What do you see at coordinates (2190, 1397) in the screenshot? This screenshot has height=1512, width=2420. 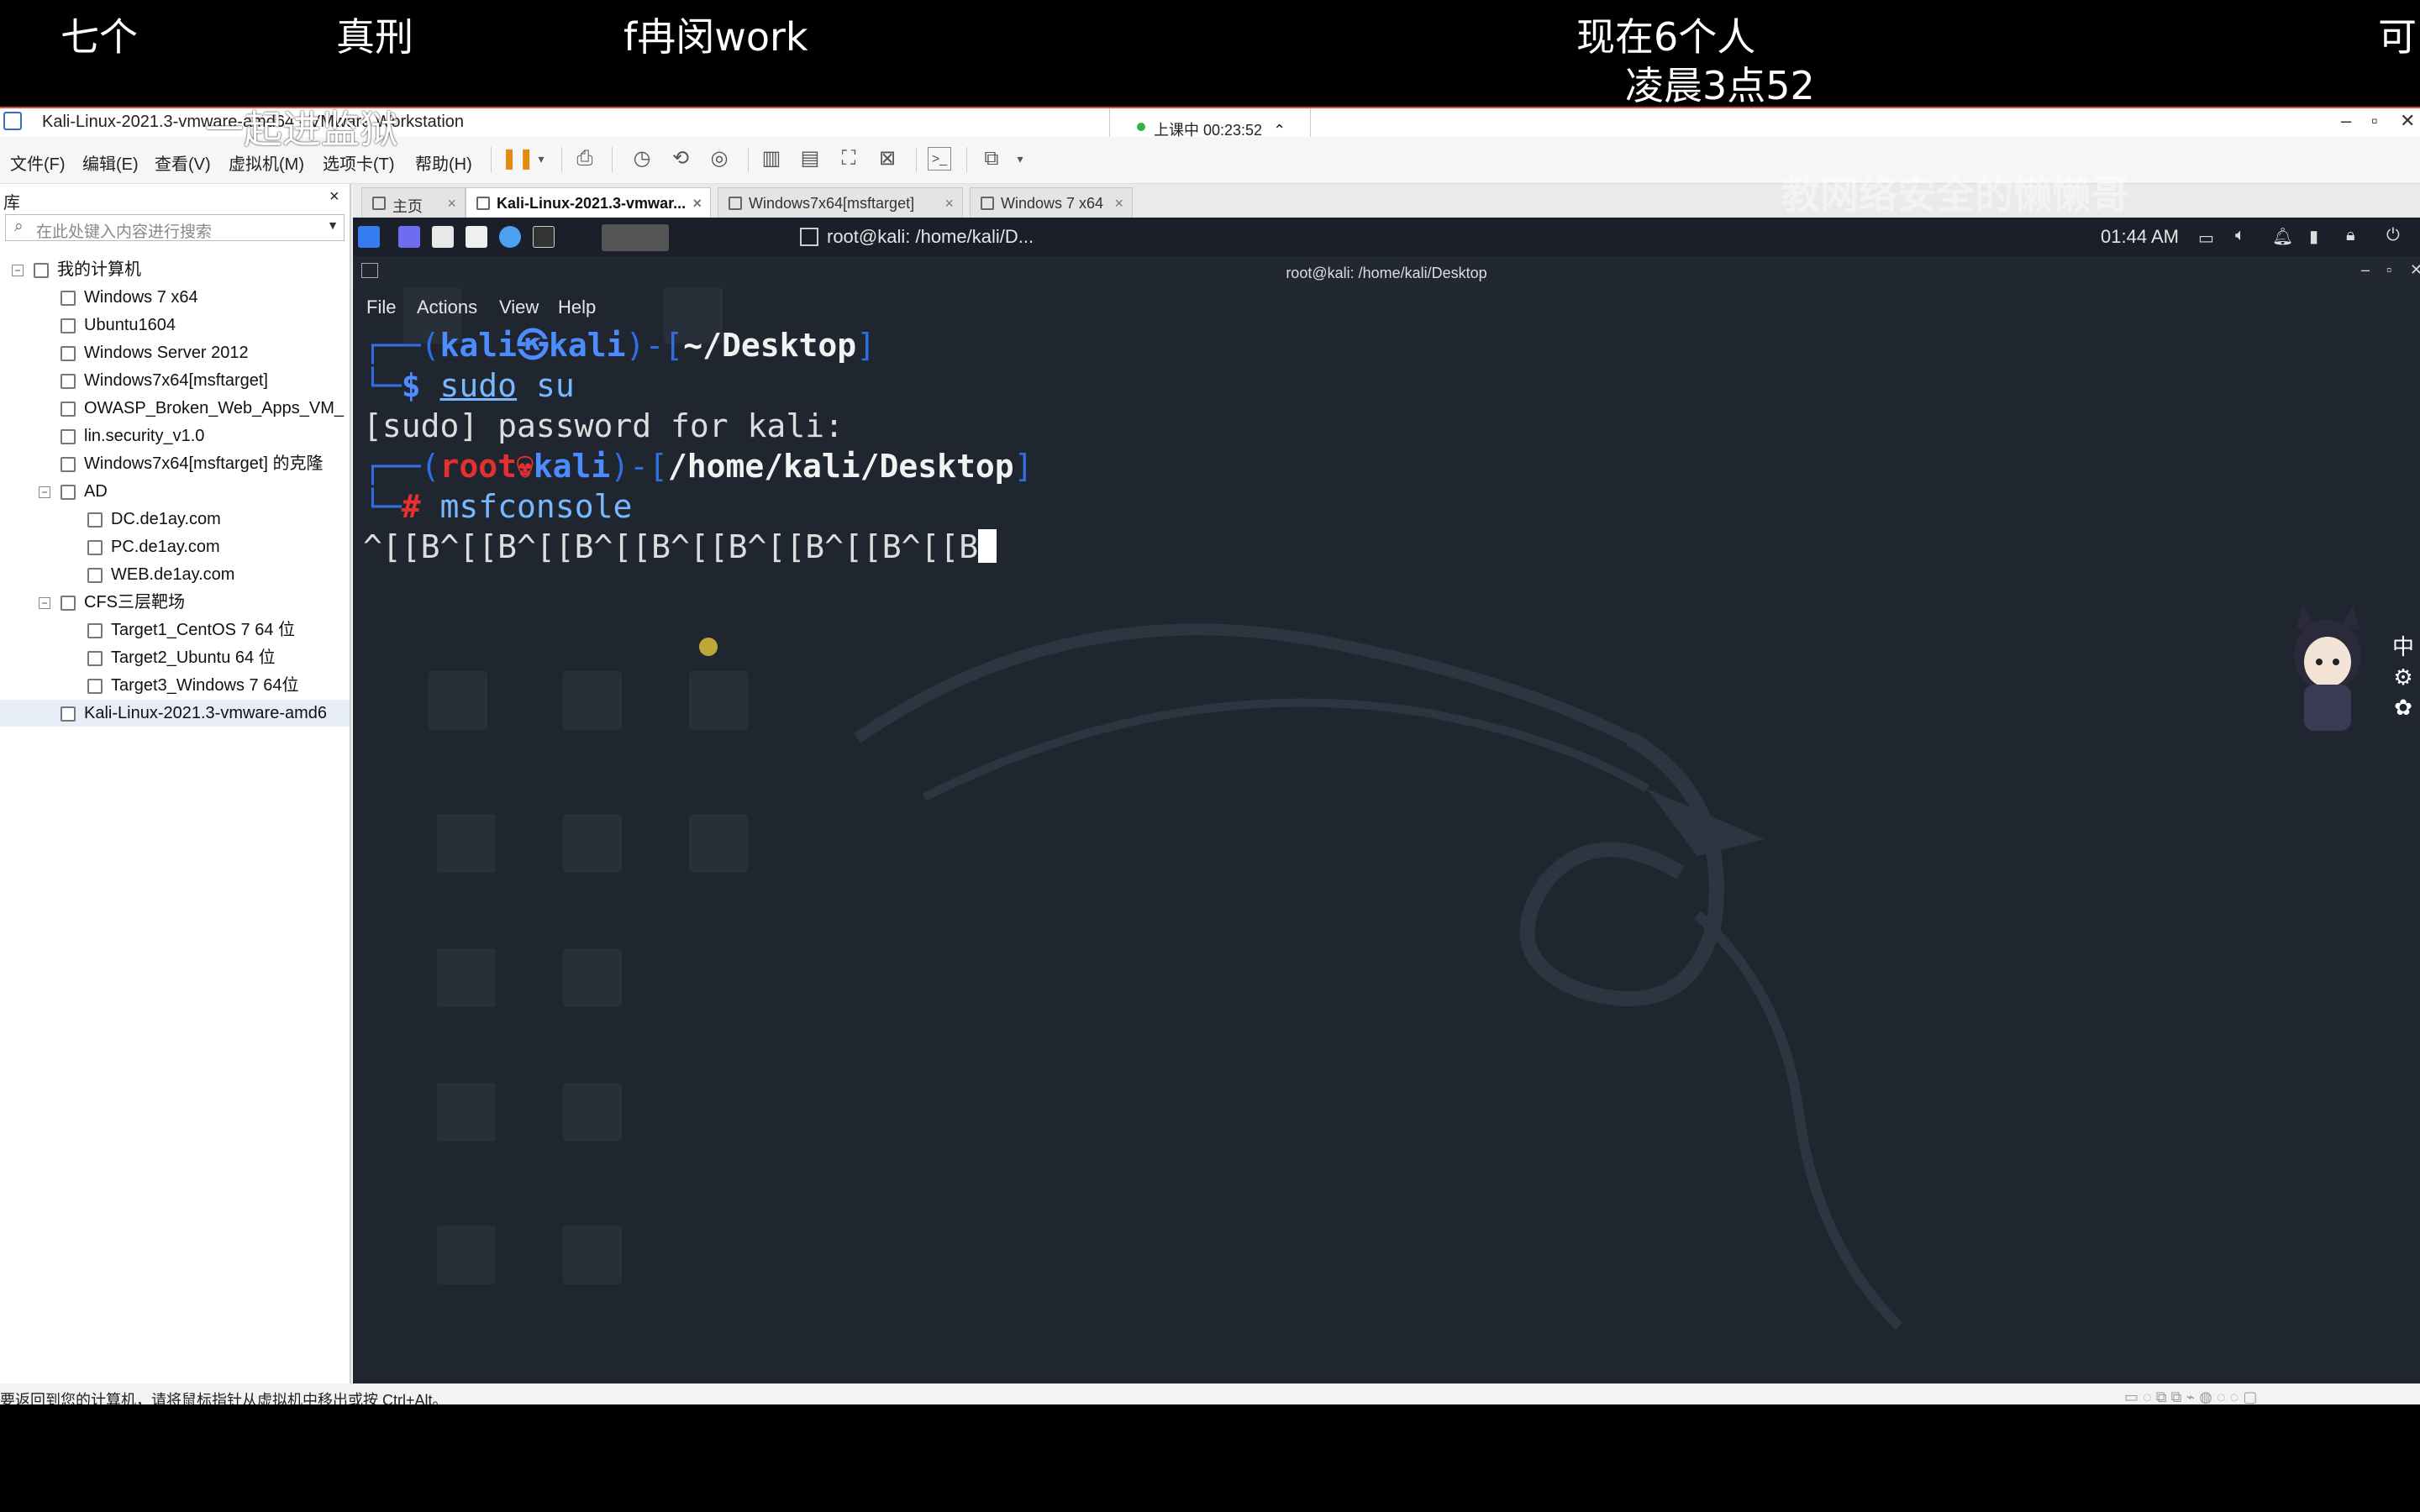 I see `device-status-icons: ▭ ◌ ⧉ ⧉ ⌁ ◍ ◌ ◌ ▢` at bounding box center [2190, 1397].